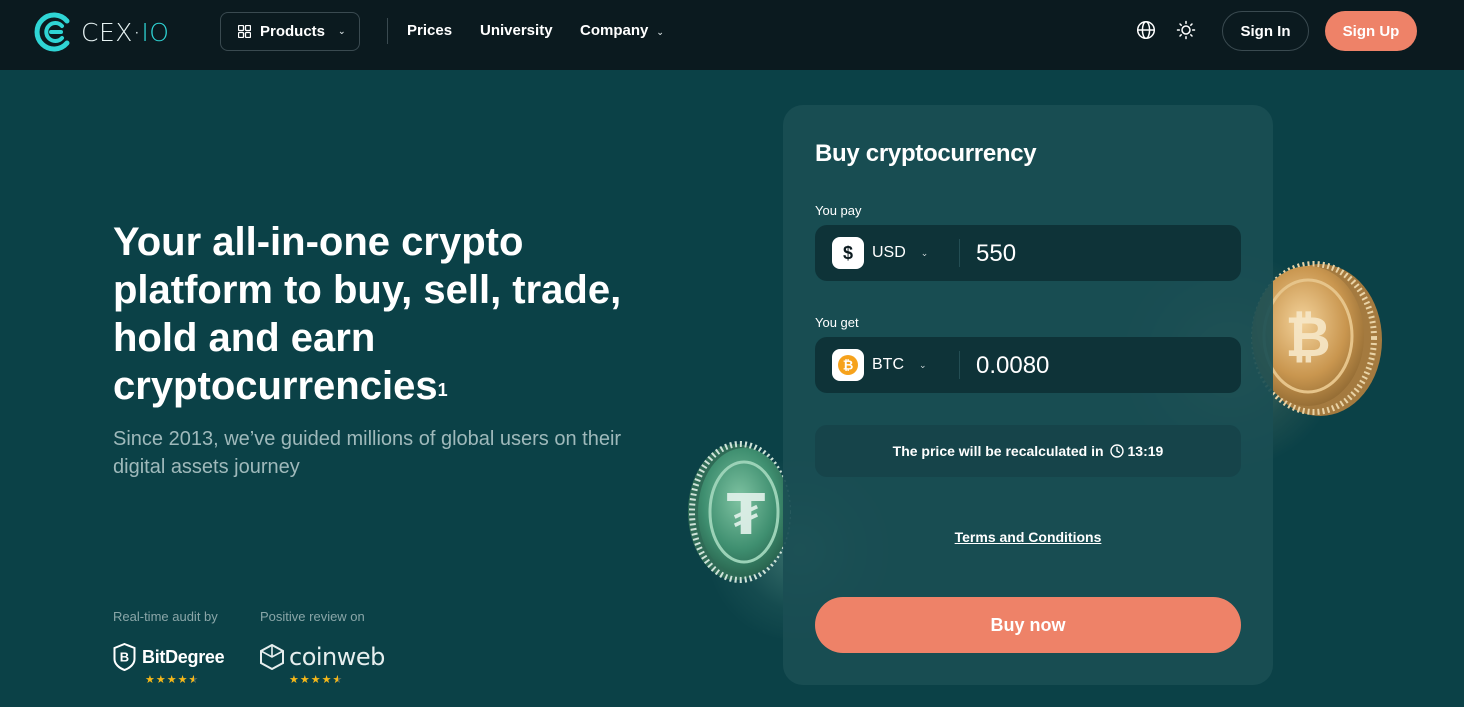  What do you see at coordinates (838, 210) in the screenshot?
I see `you-pay-label: You pay` at bounding box center [838, 210].